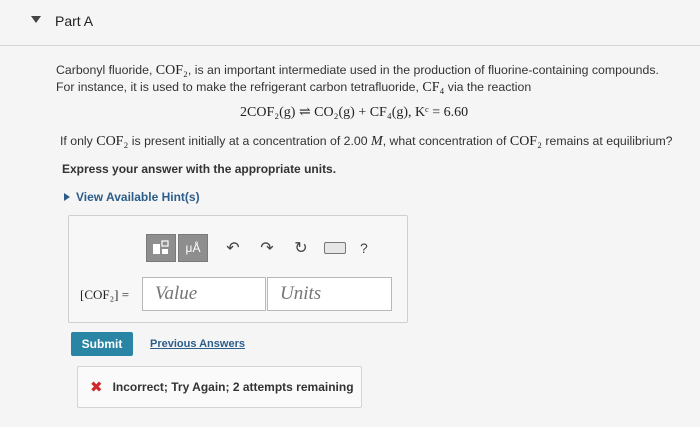 The height and width of the screenshot is (427, 700). I want to click on question-unit: M, so click(377, 141).